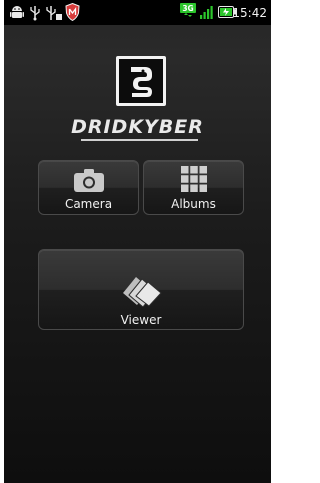 The height and width of the screenshot is (483, 320). I want to click on 3g-icon: 3G, so click(188, 10).